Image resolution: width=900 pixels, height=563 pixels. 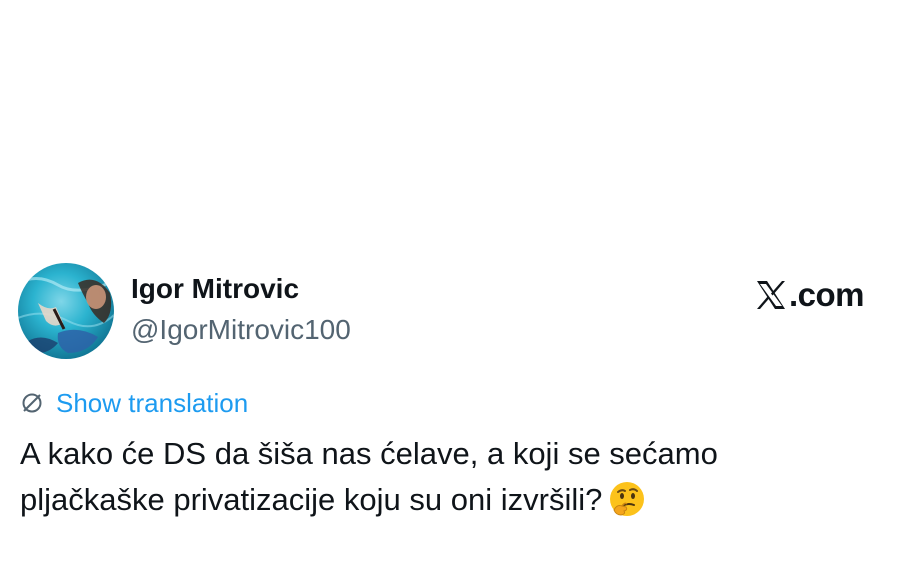 I want to click on thinking-face-emoji-icon, so click(x=627, y=499).